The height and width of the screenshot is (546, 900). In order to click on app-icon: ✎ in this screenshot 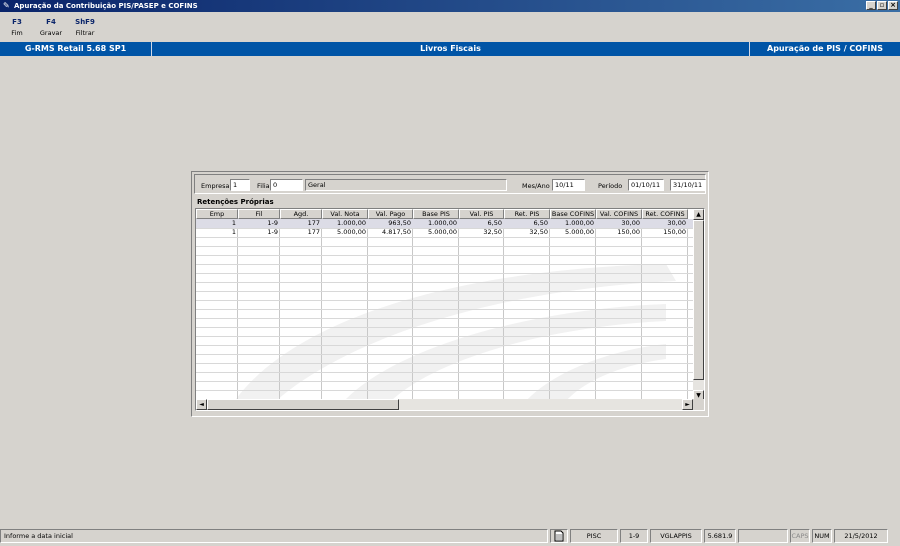, I will do `click(6, 5)`.